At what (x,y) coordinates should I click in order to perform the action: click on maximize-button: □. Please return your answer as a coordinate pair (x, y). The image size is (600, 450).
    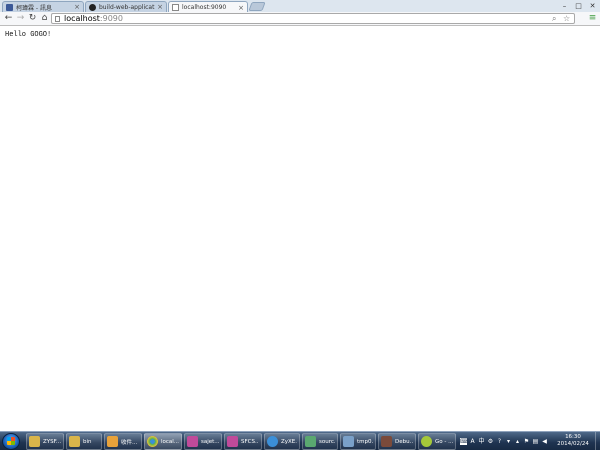
    Looking at the image, I should click on (578, 5).